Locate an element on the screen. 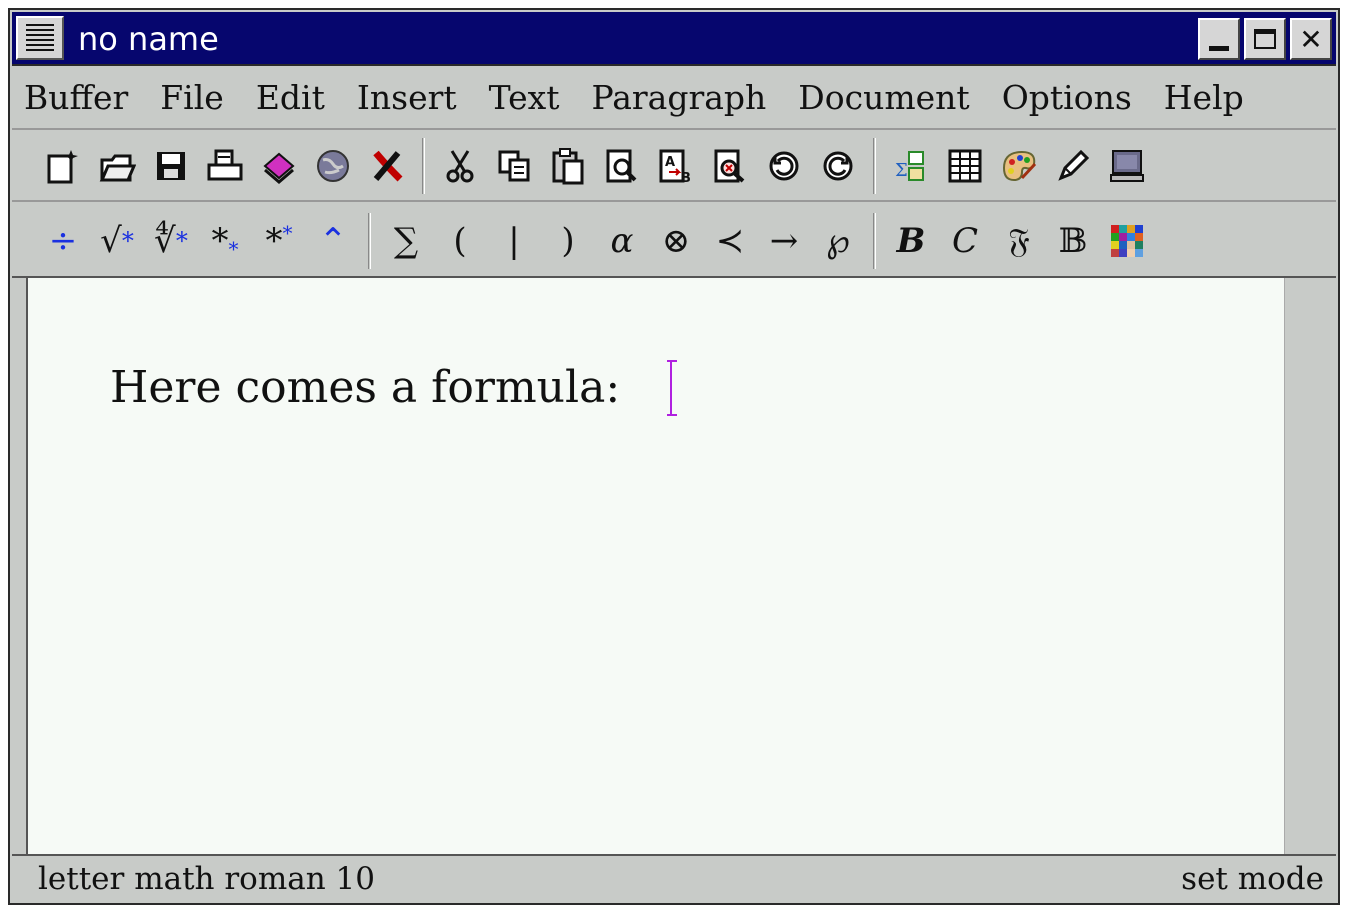 This screenshot has height=913, width=1348. find-button is located at coordinates (622, 166).